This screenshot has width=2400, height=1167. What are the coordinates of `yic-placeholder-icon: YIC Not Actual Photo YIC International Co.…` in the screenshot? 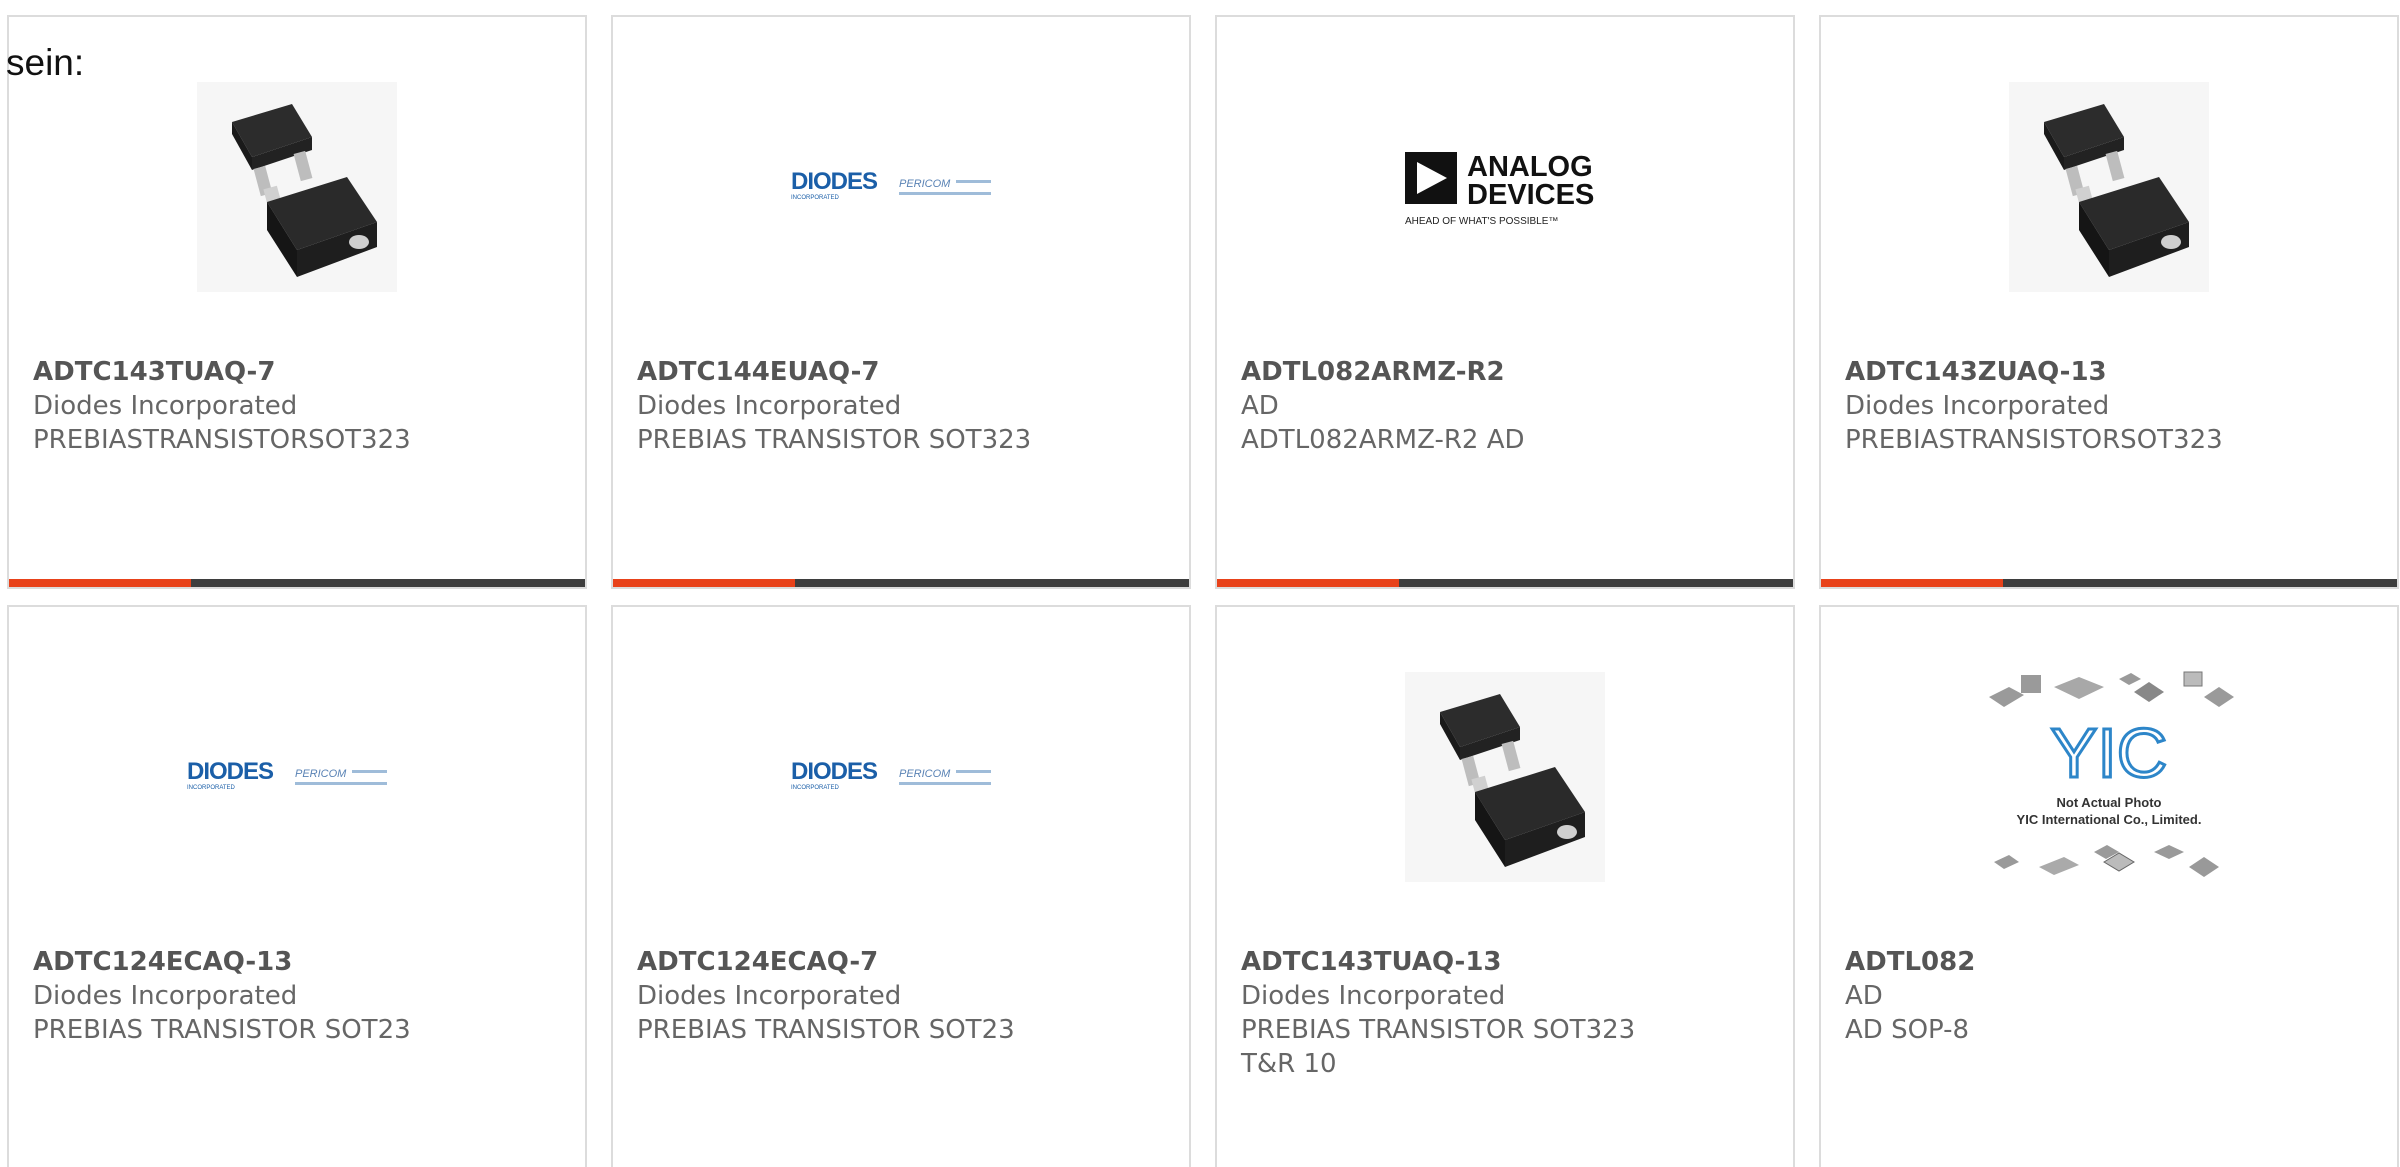 It's located at (2111, 774).